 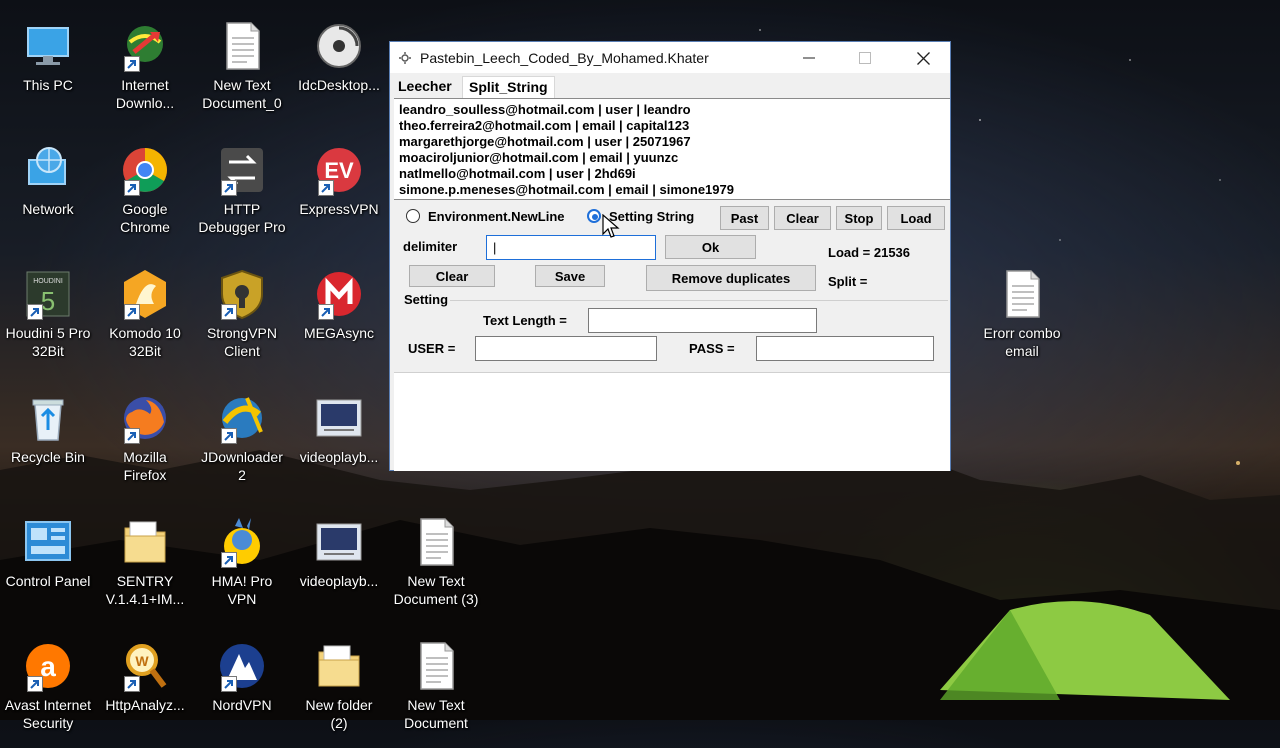 I want to click on minimize-icon, so click(x=809, y=58).